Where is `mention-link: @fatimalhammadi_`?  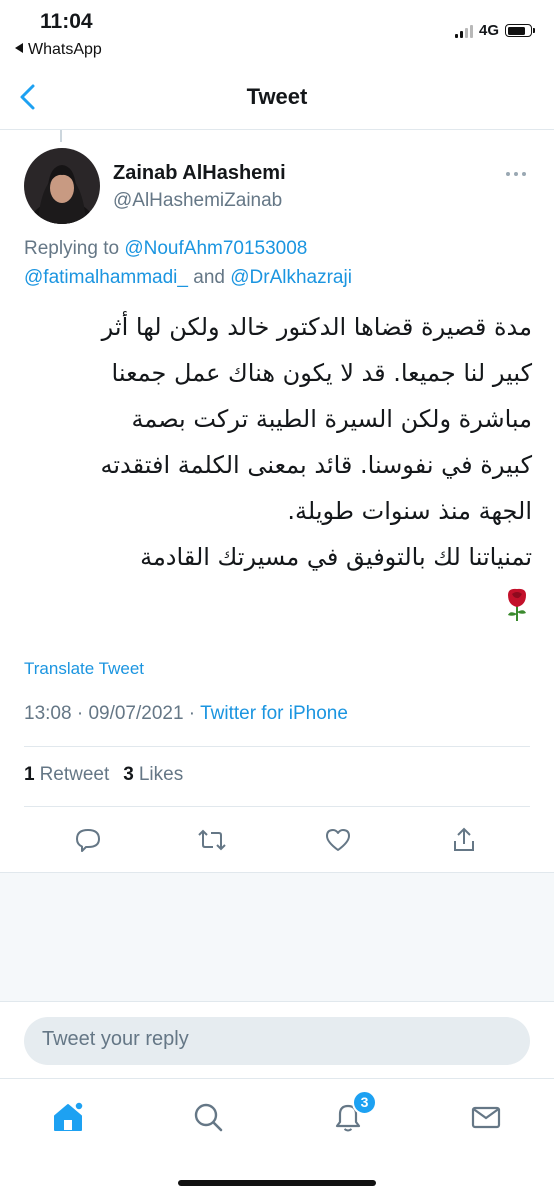 mention-link: @fatimalhammadi_ is located at coordinates (106, 277).